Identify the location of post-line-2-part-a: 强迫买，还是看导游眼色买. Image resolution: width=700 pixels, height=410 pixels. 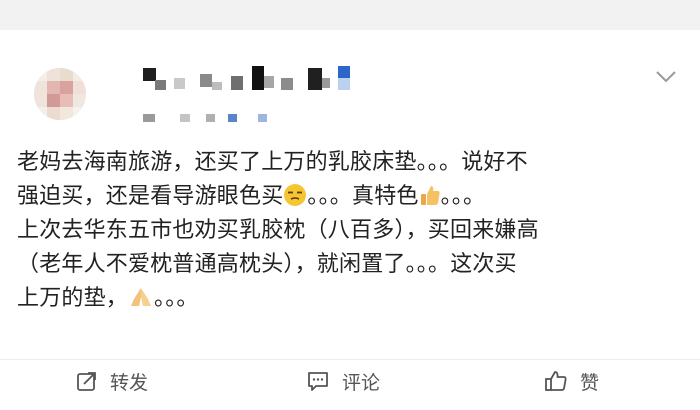
(150, 196).